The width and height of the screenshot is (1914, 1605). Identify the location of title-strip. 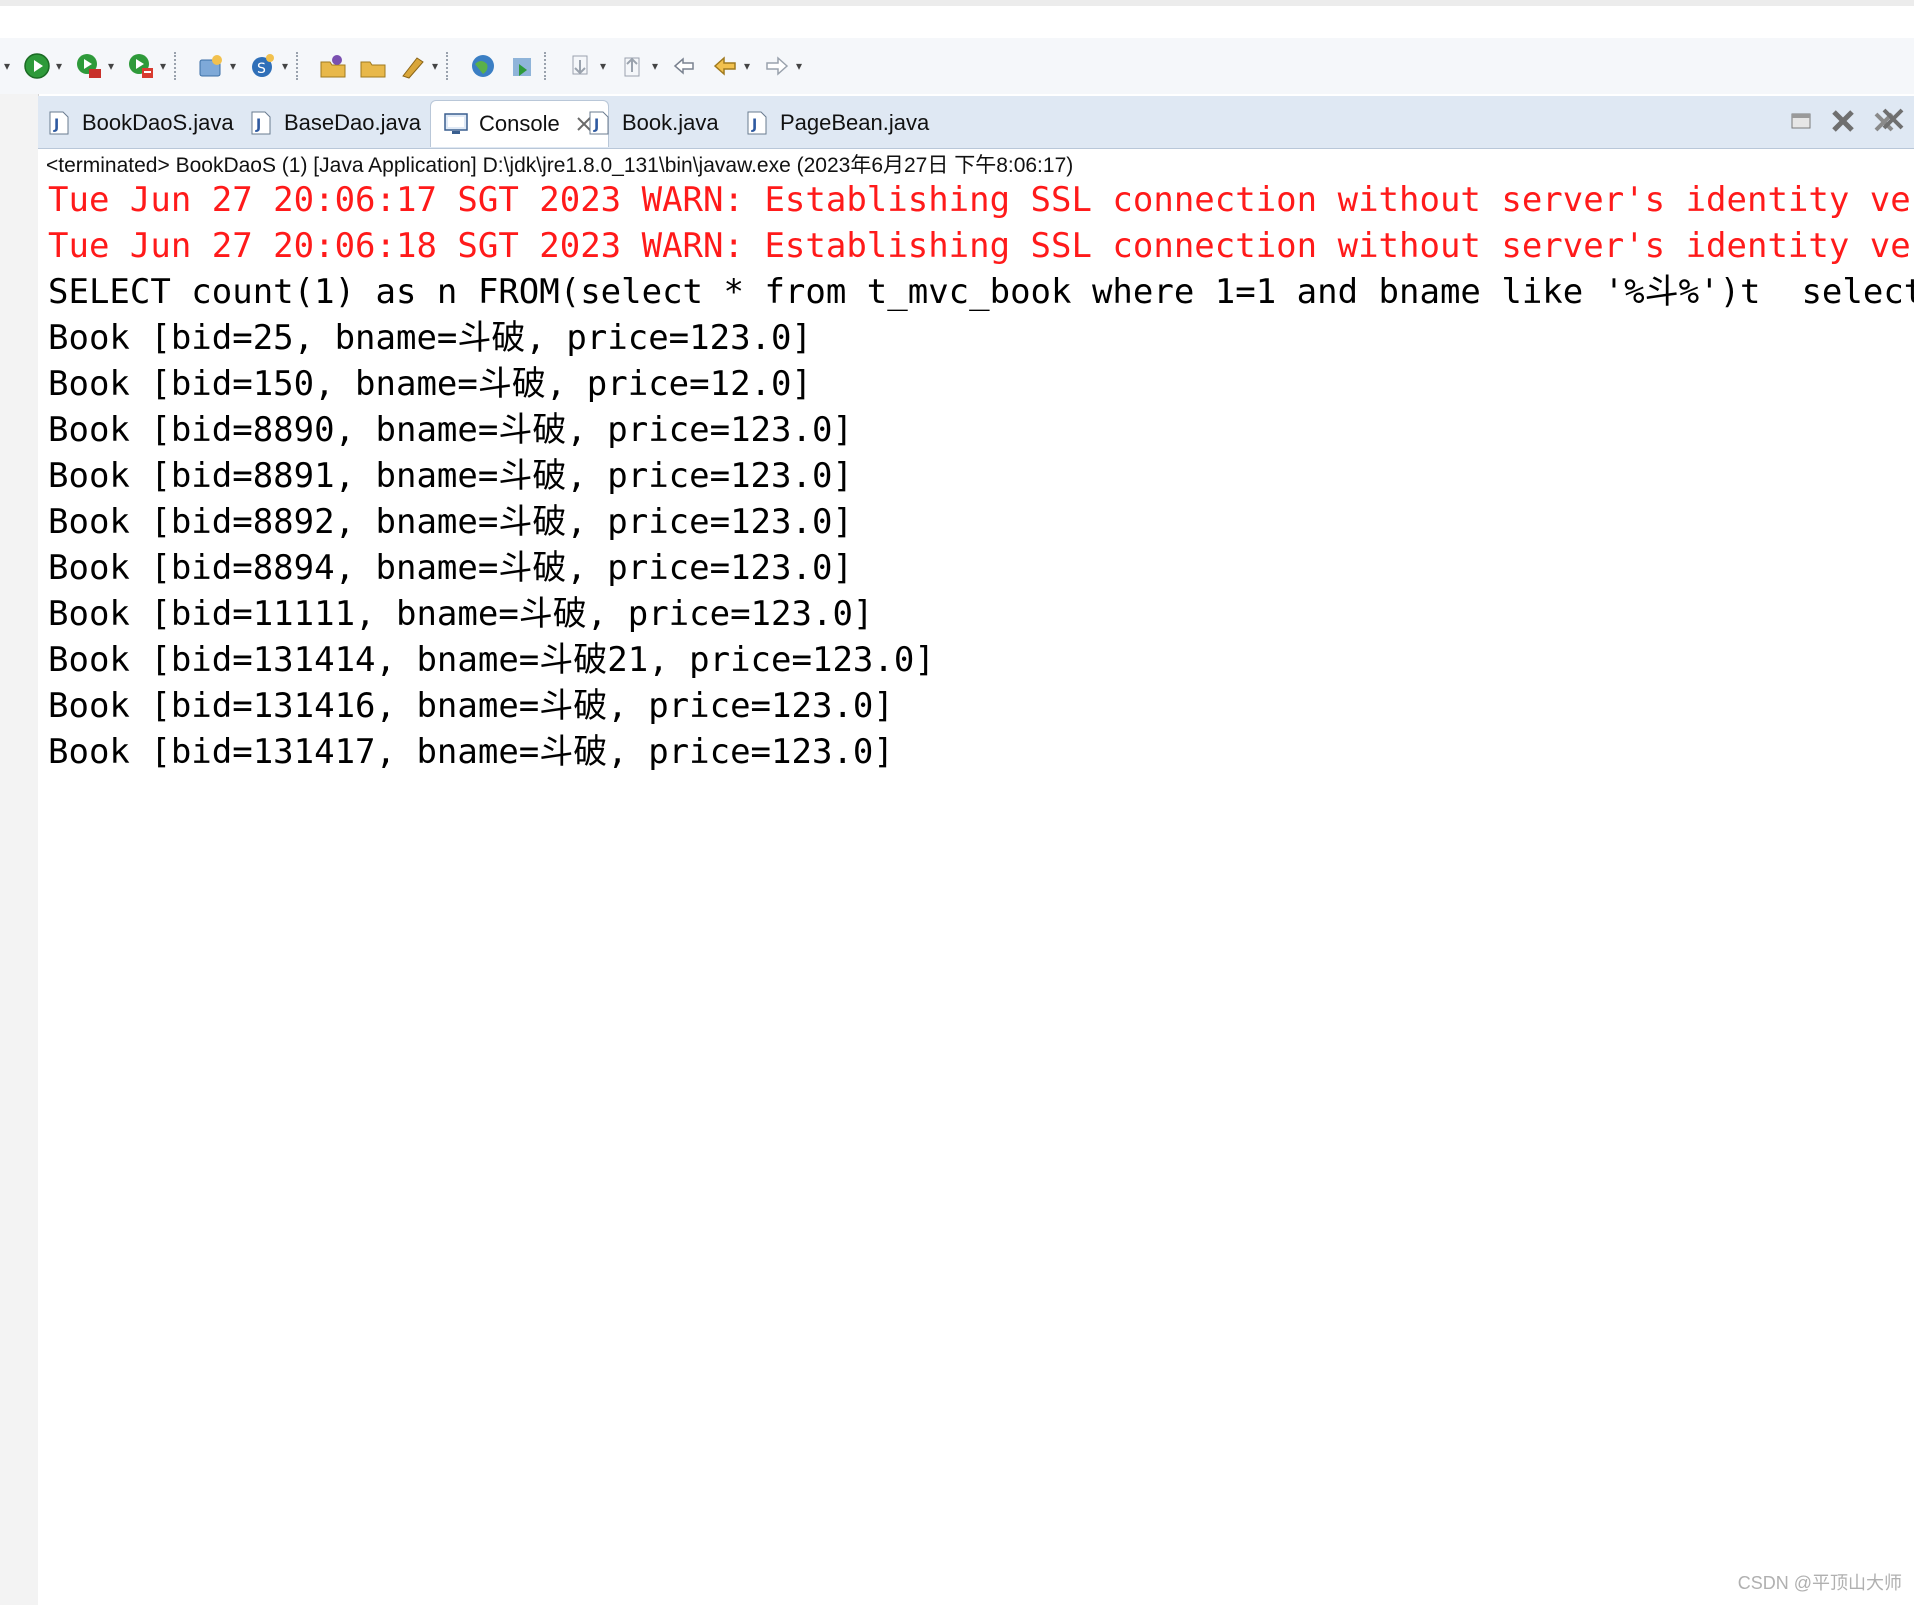
(957, 3).